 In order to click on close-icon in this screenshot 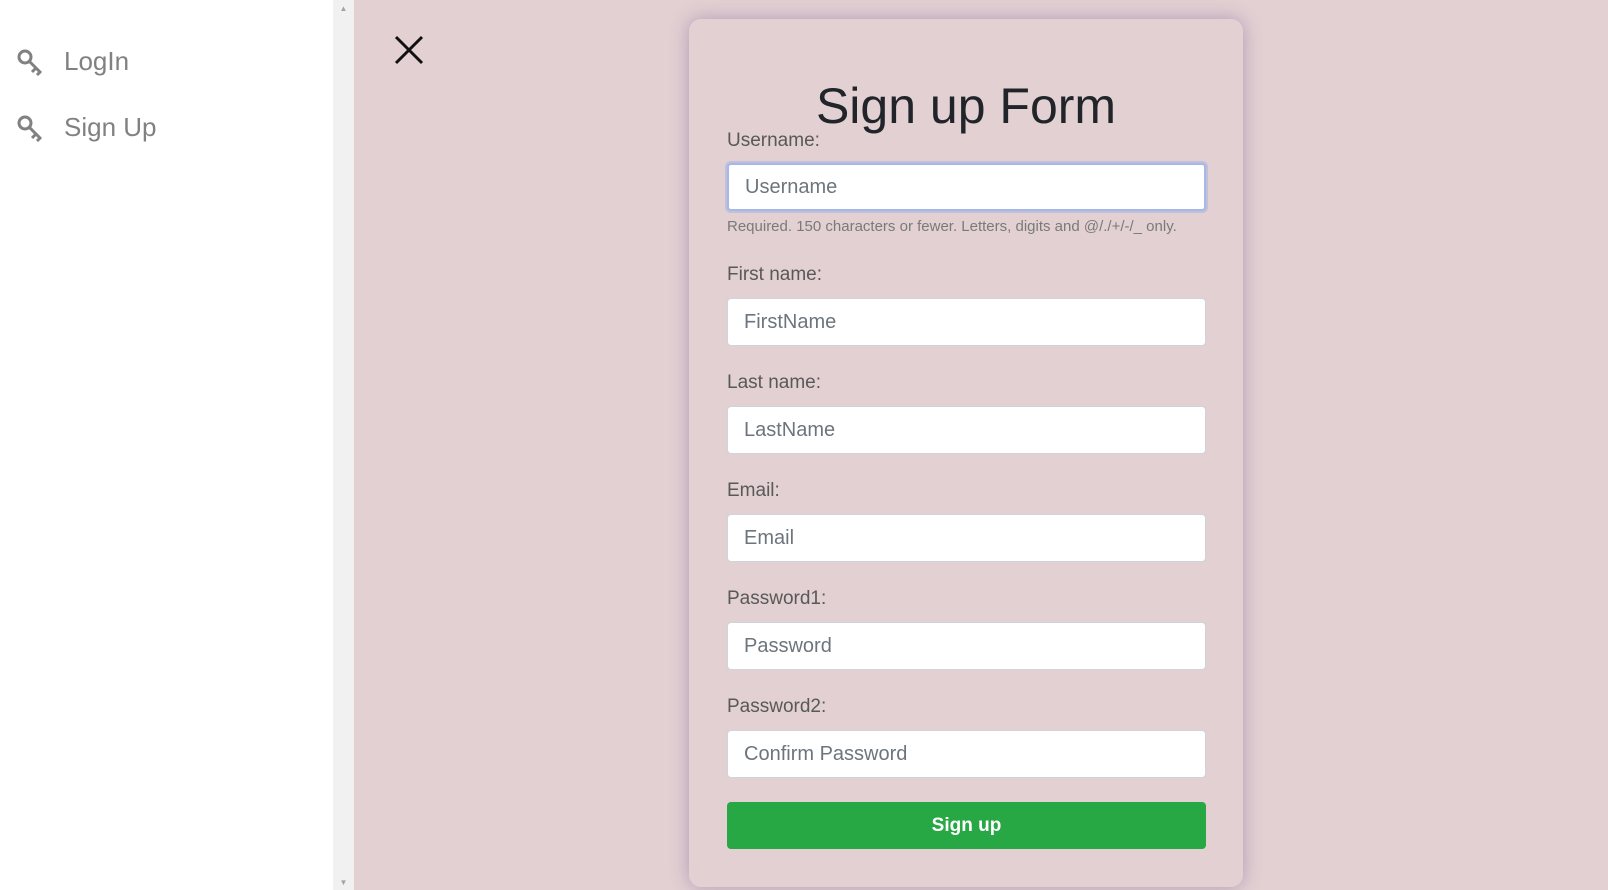, I will do `click(409, 50)`.